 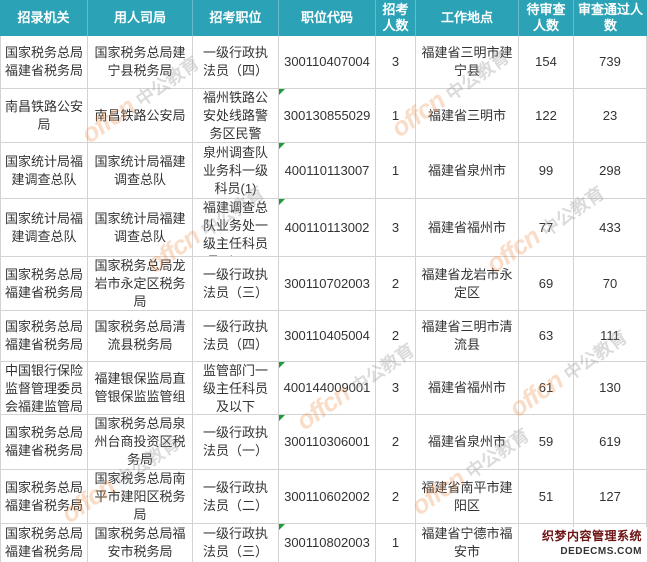 I want to click on cell-value: 国家税务总局清流县税务局, so click(x=140, y=335).